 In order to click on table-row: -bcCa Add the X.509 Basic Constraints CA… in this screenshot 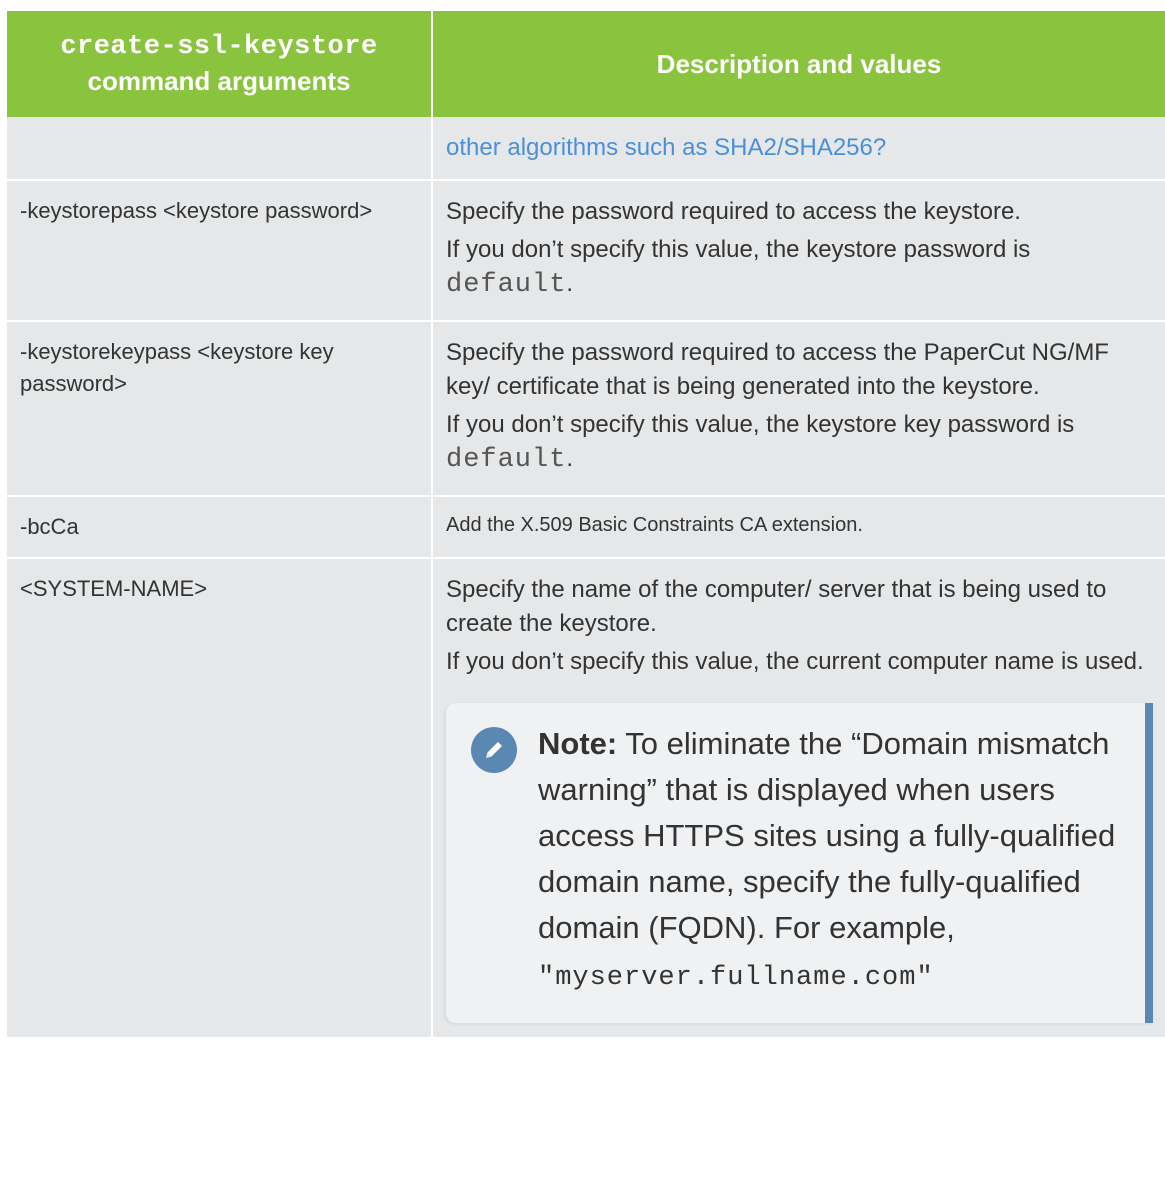, I will do `click(586, 527)`.